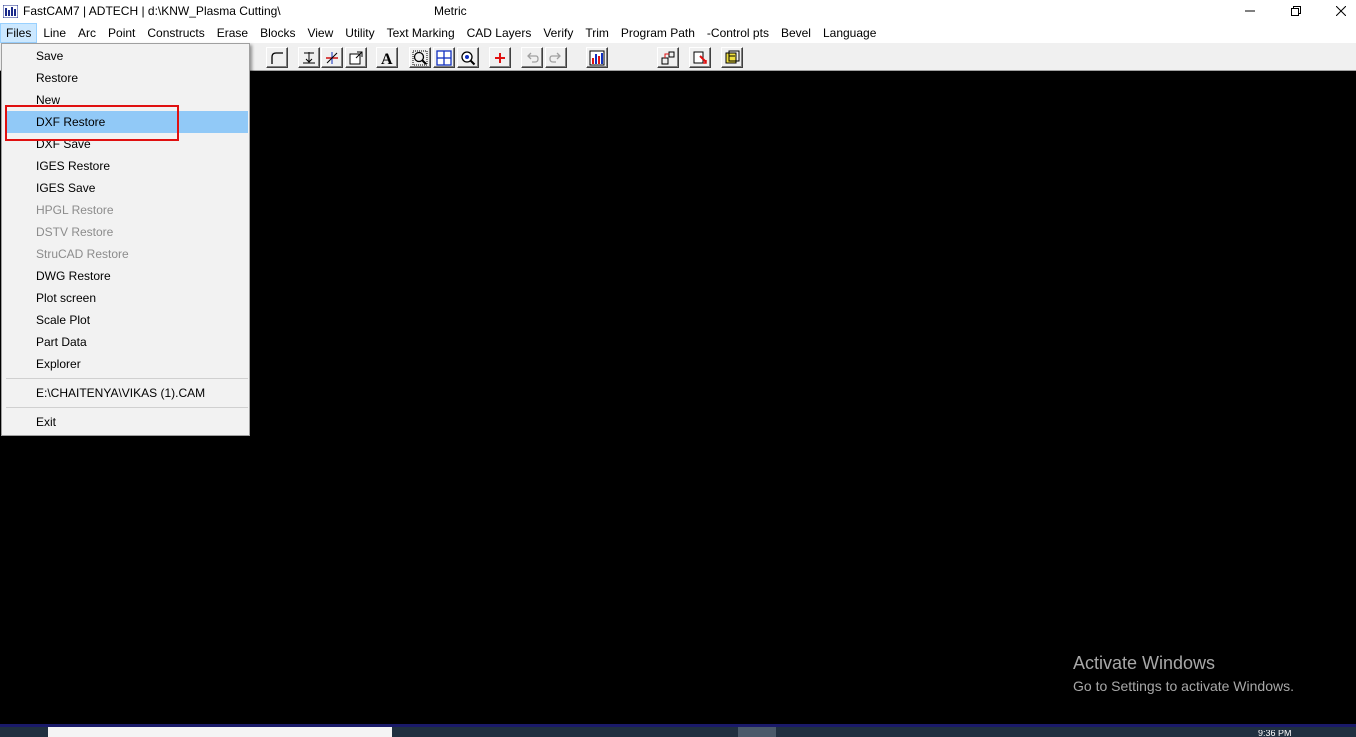 The width and height of the screenshot is (1356, 737). I want to click on menu-blocks: Blocks, so click(277, 33).